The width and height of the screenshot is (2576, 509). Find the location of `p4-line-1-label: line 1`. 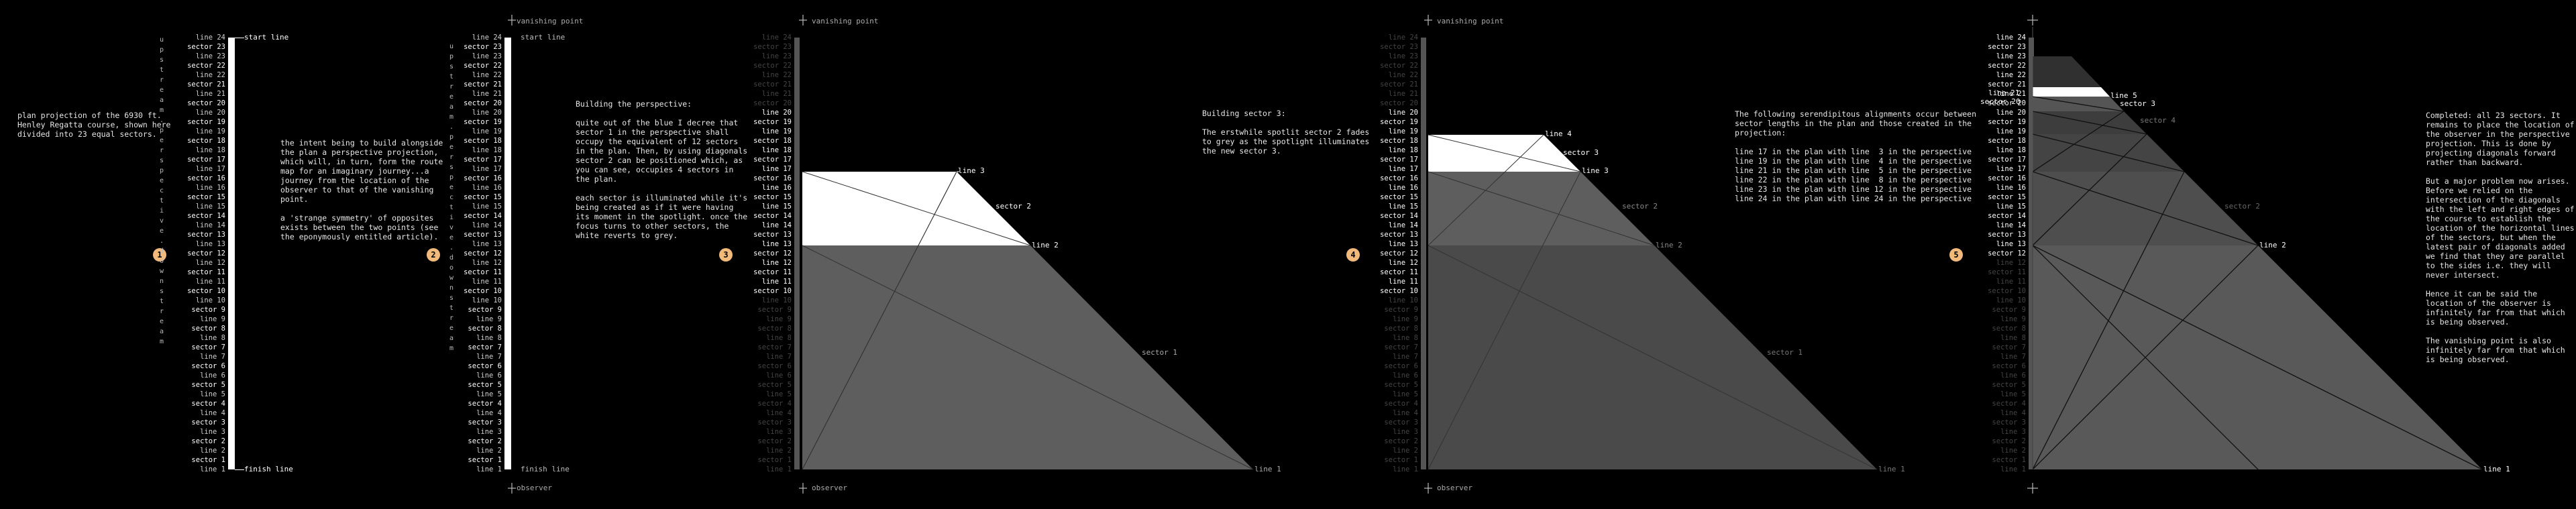

p4-line-1-label: line 1 is located at coordinates (1891, 469).